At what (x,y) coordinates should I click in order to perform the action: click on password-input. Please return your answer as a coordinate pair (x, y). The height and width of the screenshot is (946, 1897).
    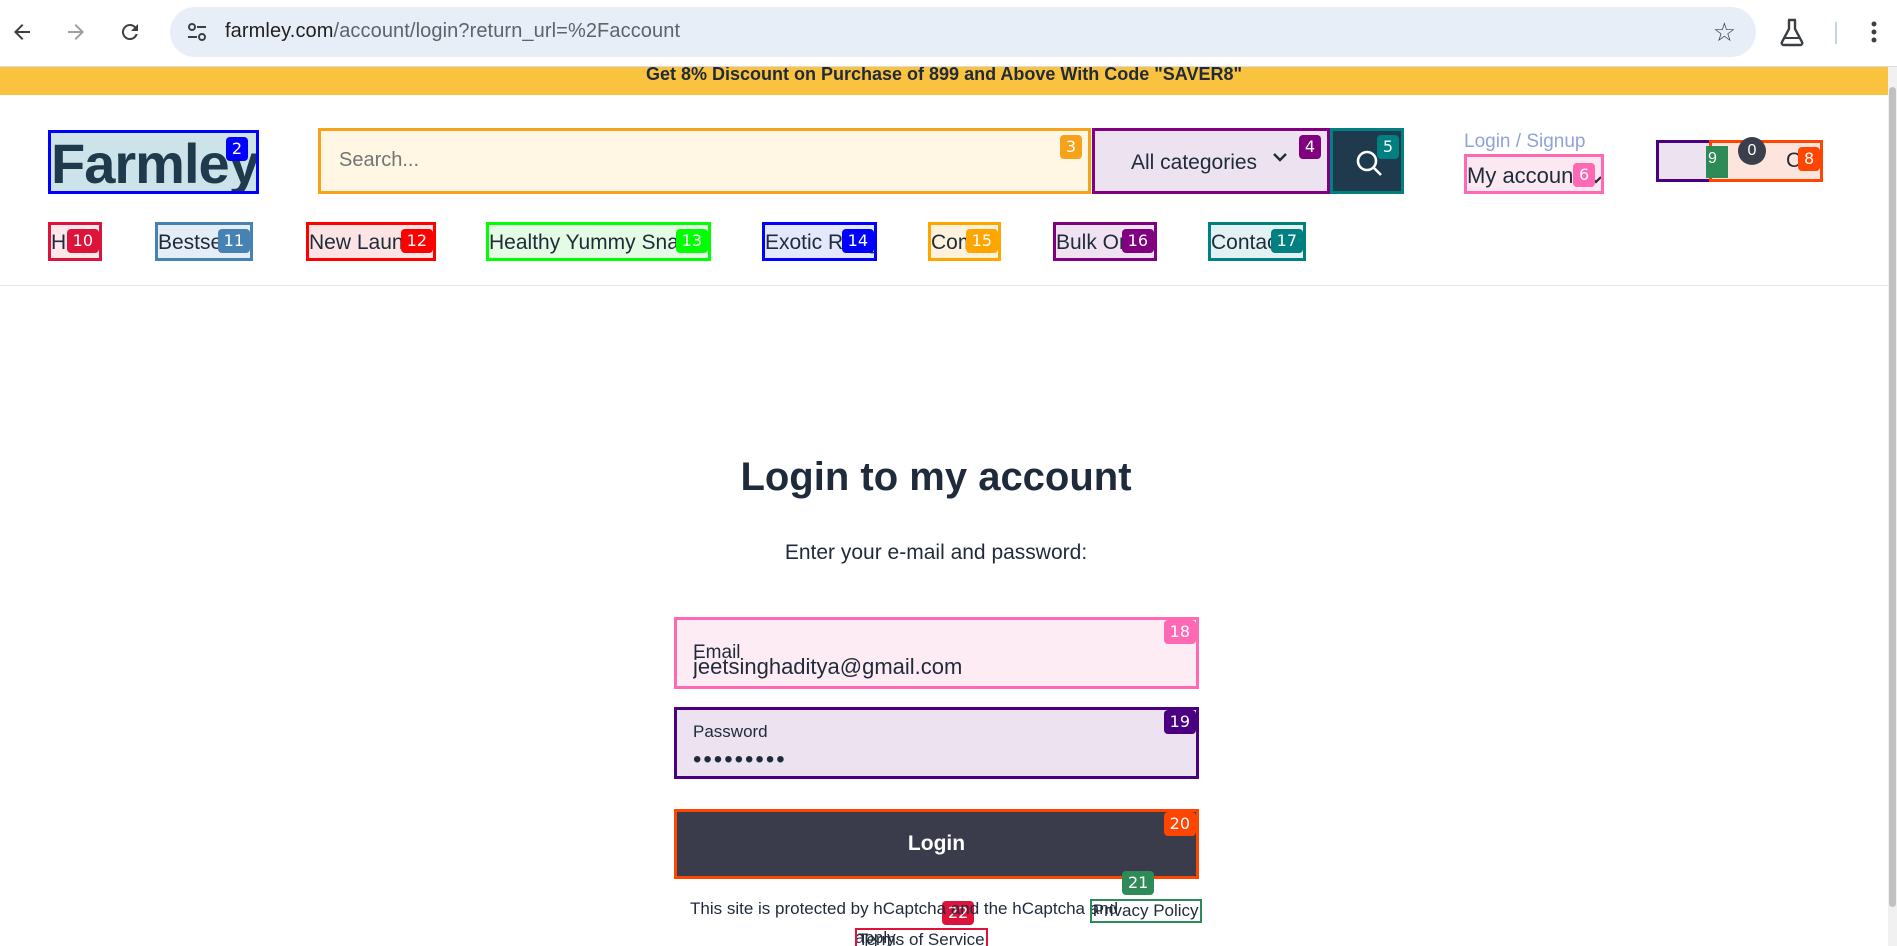
    Looking at the image, I should click on (913, 760).